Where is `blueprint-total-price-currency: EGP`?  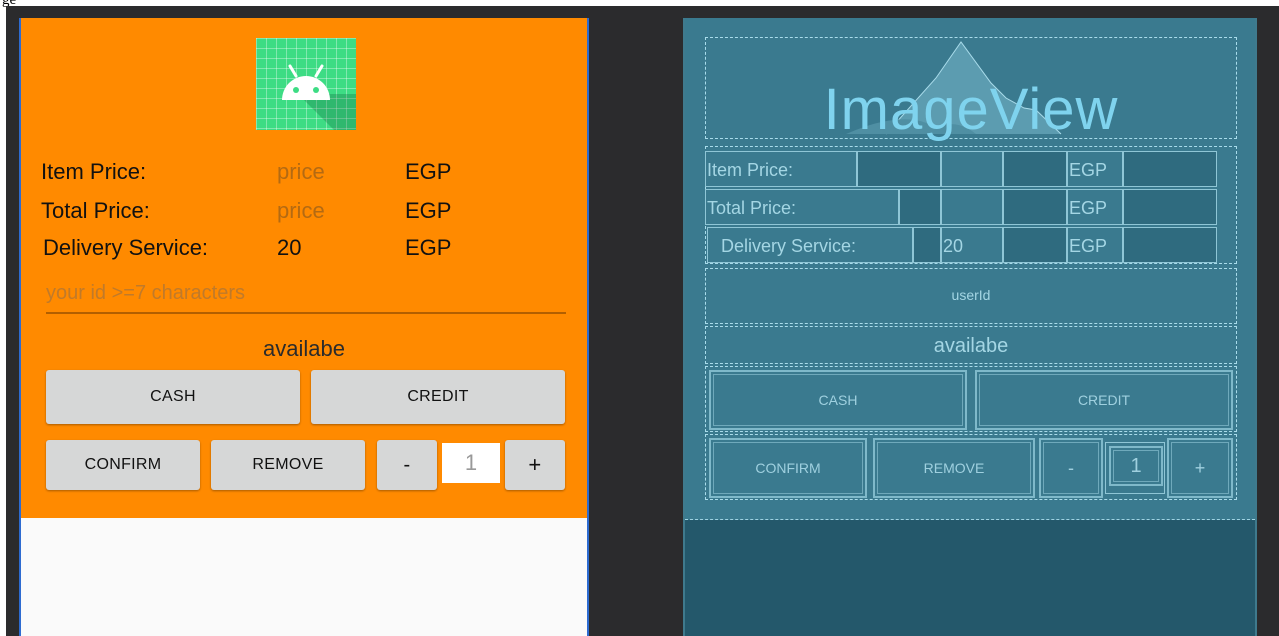 blueprint-total-price-currency: EGP is located at coordinates (1088, 208).